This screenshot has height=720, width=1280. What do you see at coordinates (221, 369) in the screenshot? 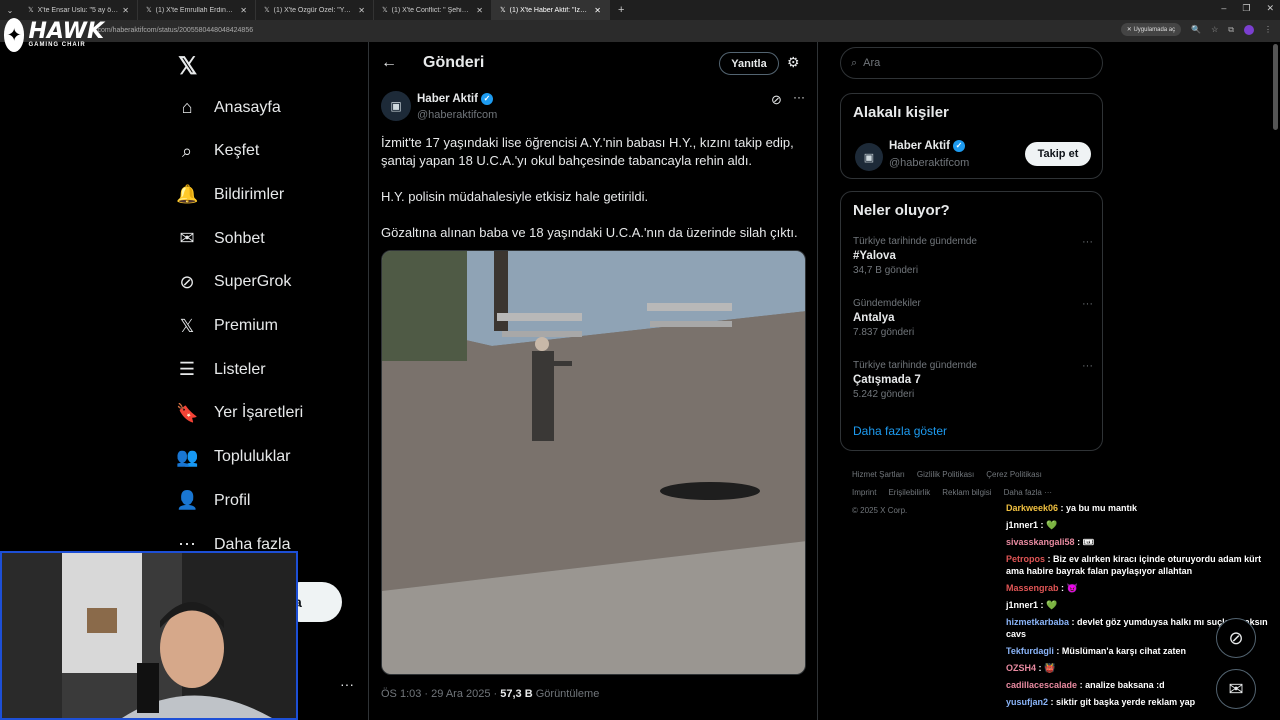
I see `nav-item-listeler: ☰ Listeler` at bounding box center [221, 369].